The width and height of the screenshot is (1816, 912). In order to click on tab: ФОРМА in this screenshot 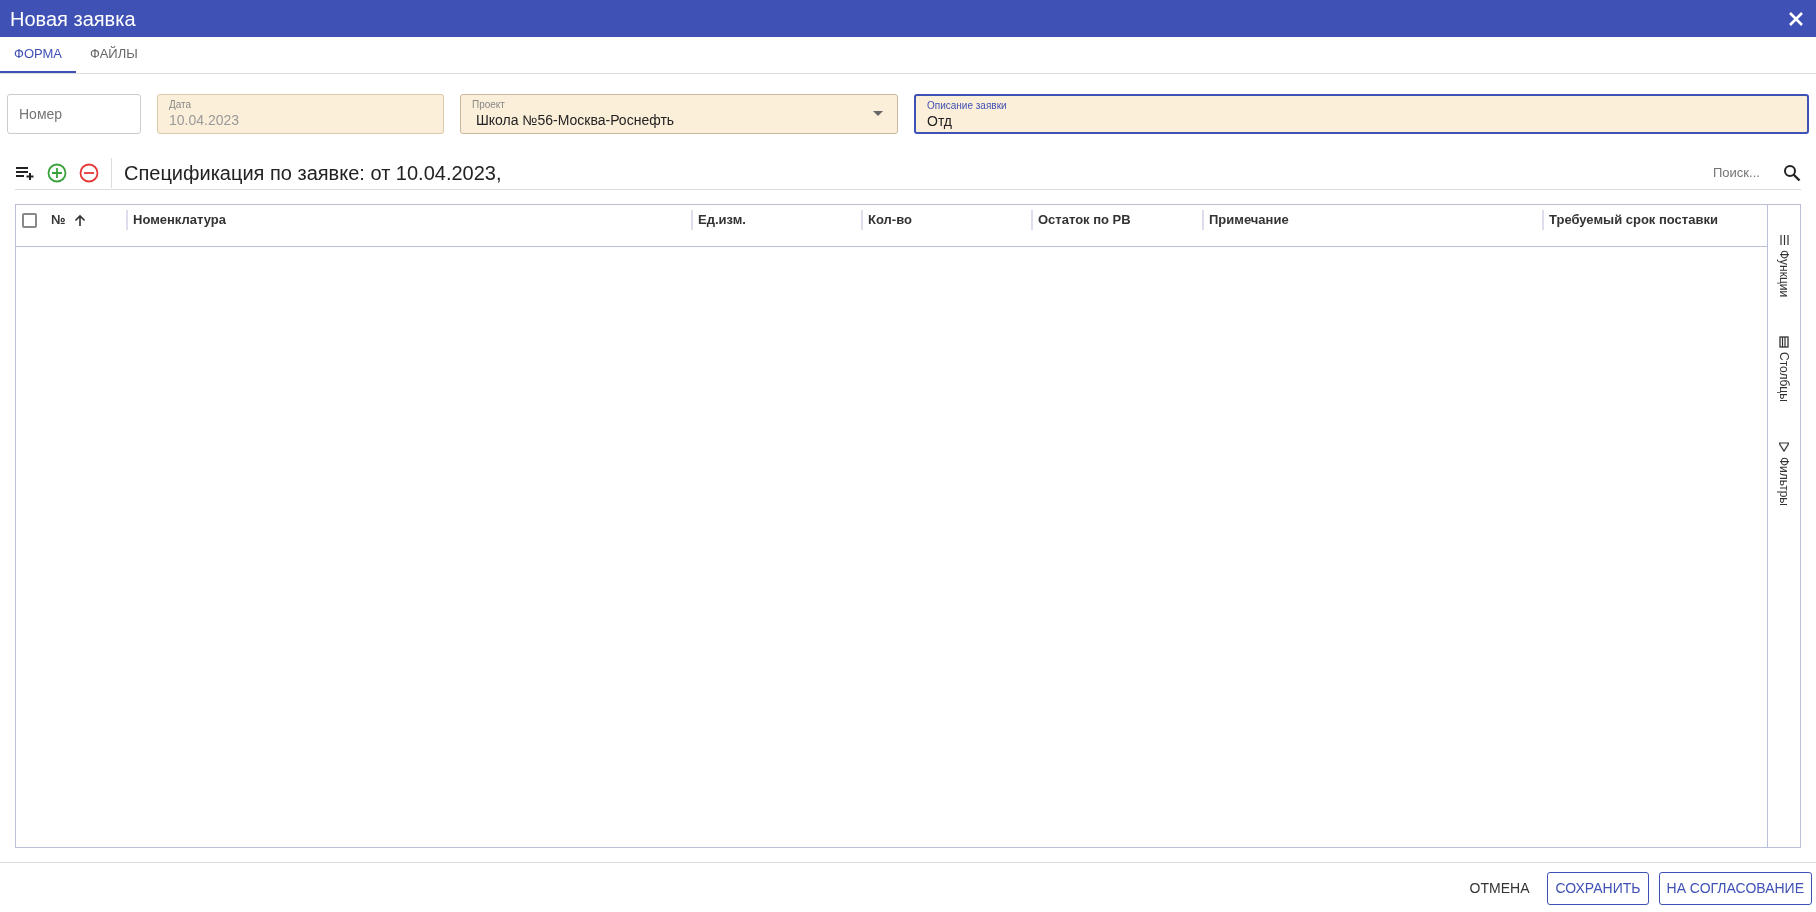, I will do `click(38, 55)`.